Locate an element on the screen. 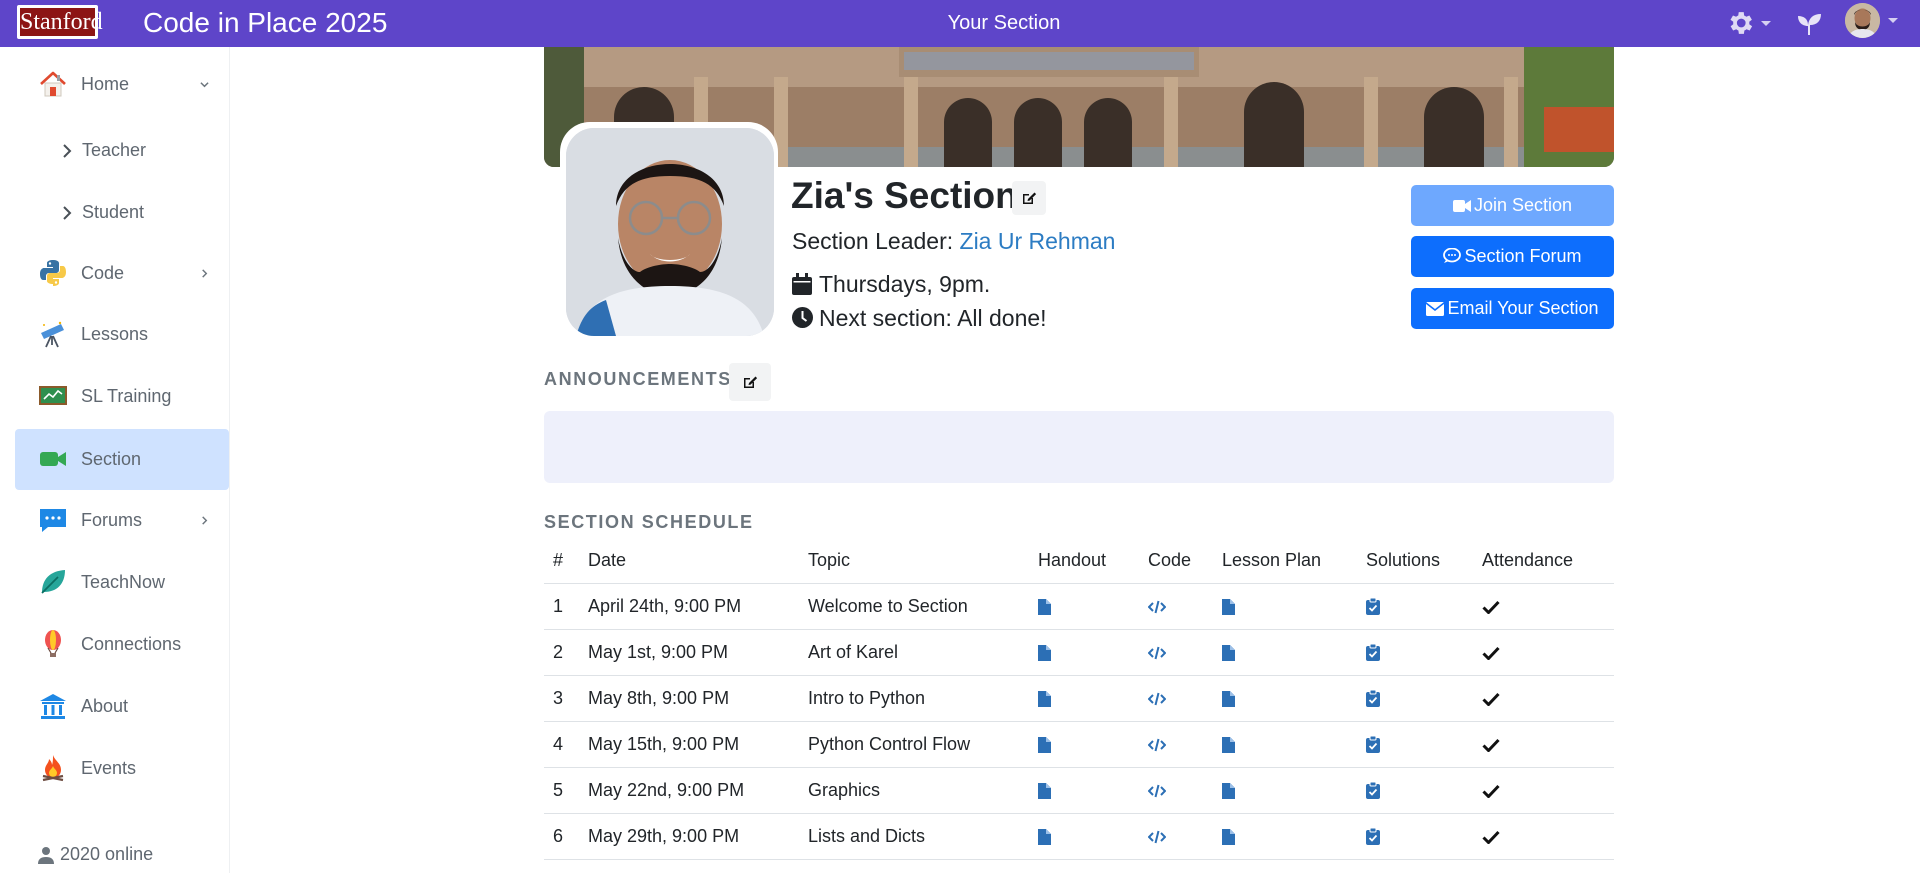 This screenshot has height=873, width=1920. sidebar-item-label: TeachNow is located at coordinates (123, 582).